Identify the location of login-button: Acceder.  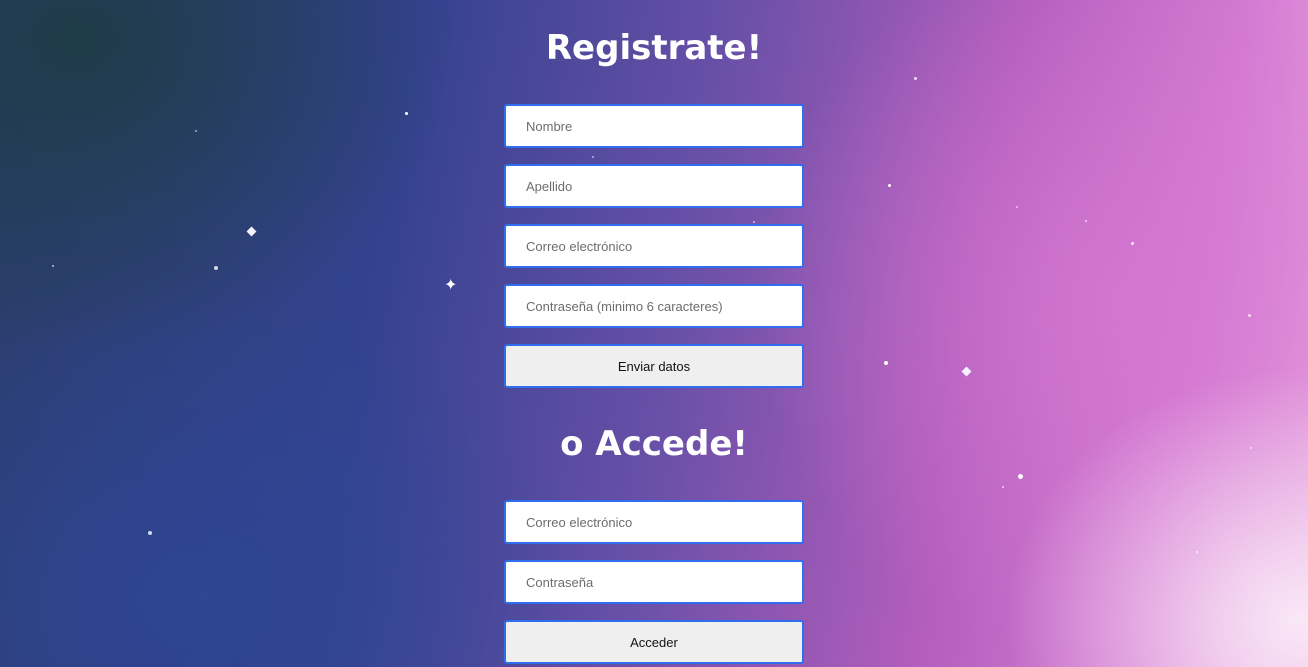
(654, 642).